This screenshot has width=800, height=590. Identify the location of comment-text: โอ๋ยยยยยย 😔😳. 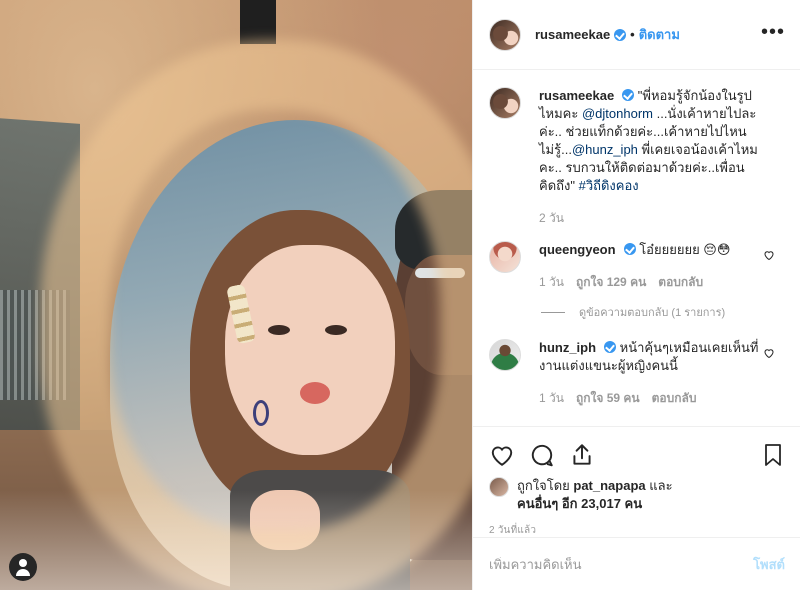
(685, 249).